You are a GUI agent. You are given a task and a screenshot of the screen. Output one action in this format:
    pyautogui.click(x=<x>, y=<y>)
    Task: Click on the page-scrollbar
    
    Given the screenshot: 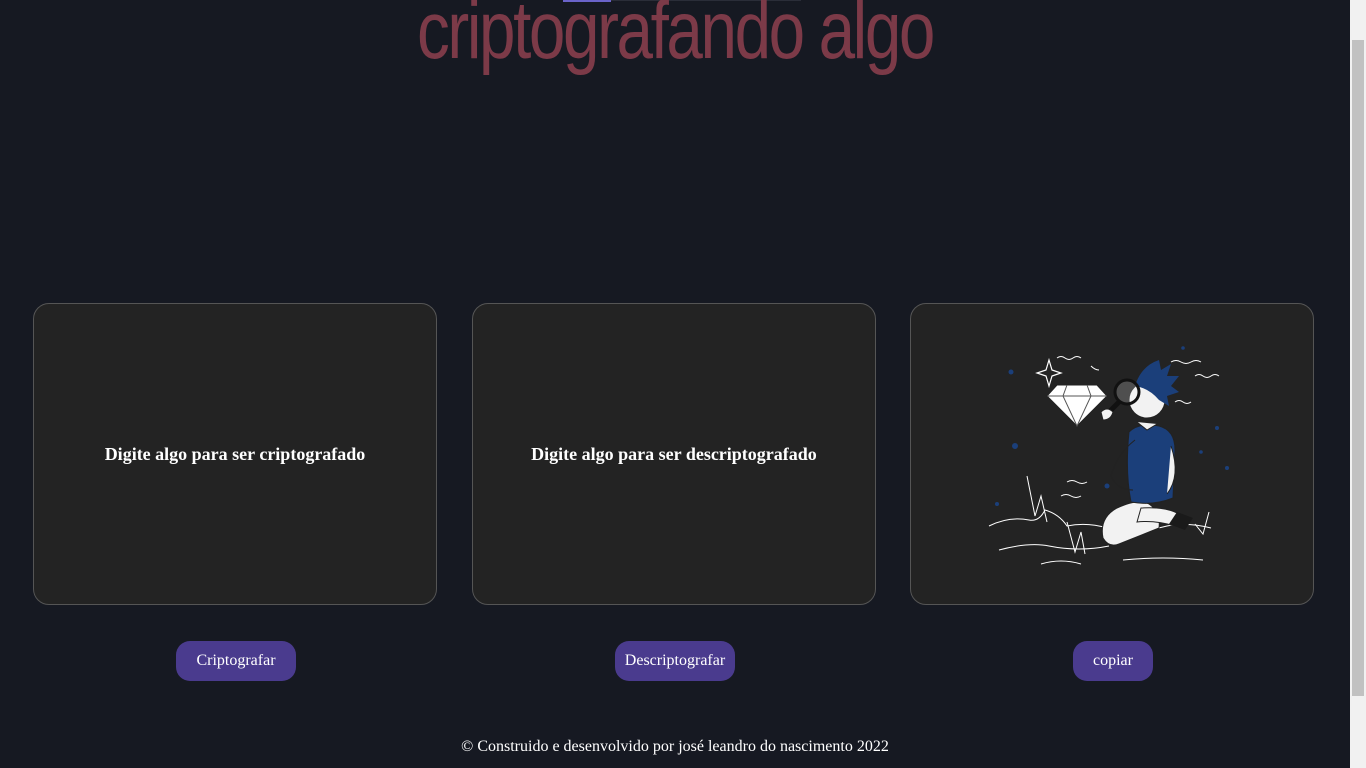 What is the action you would take?
    pyautogui.click(x=1358, y=384)
    